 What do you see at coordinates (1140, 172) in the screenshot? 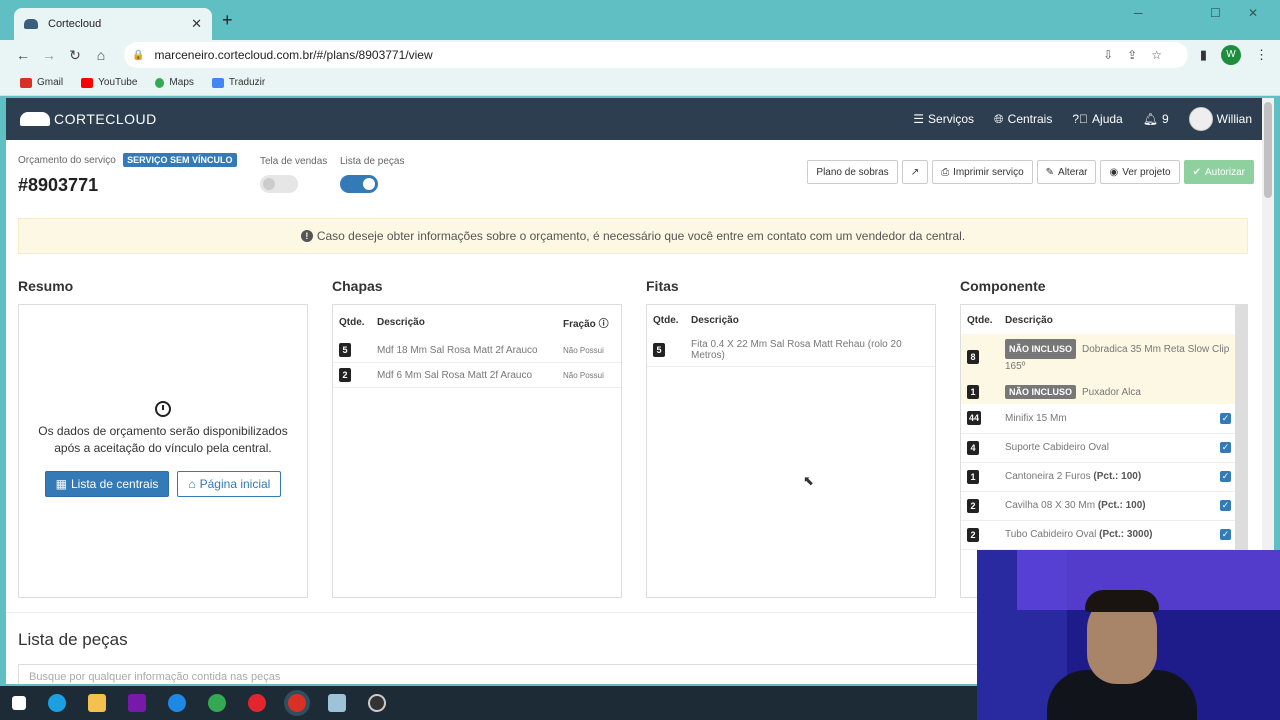
I see `ver-projeto-button: ◉ Ver projeto` at bounding box center [1140, 172].